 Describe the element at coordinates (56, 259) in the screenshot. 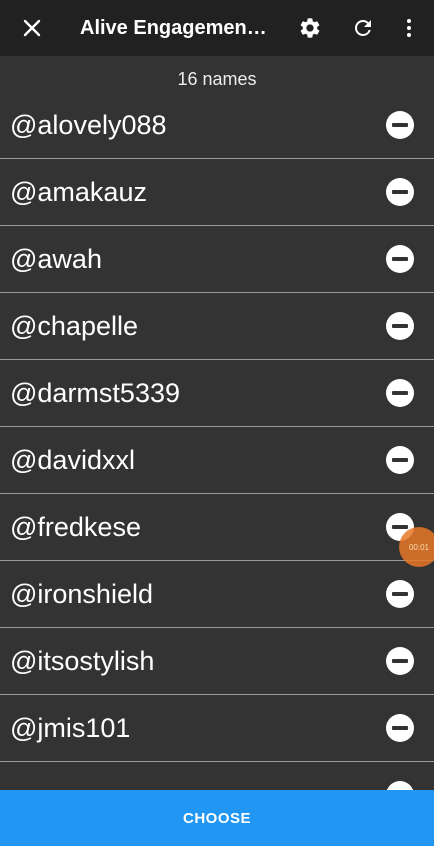

I see `list-item-name: @awah` at that location.